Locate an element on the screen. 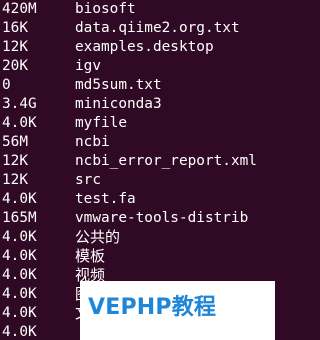 This screenshot has width=320, height=340. file-name: biosoft is located at coordinates (105, 9).